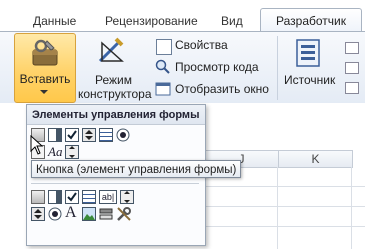 This screenshot has width=365, height=249. I want to click on label-icon: Aa, so click(55, 152).